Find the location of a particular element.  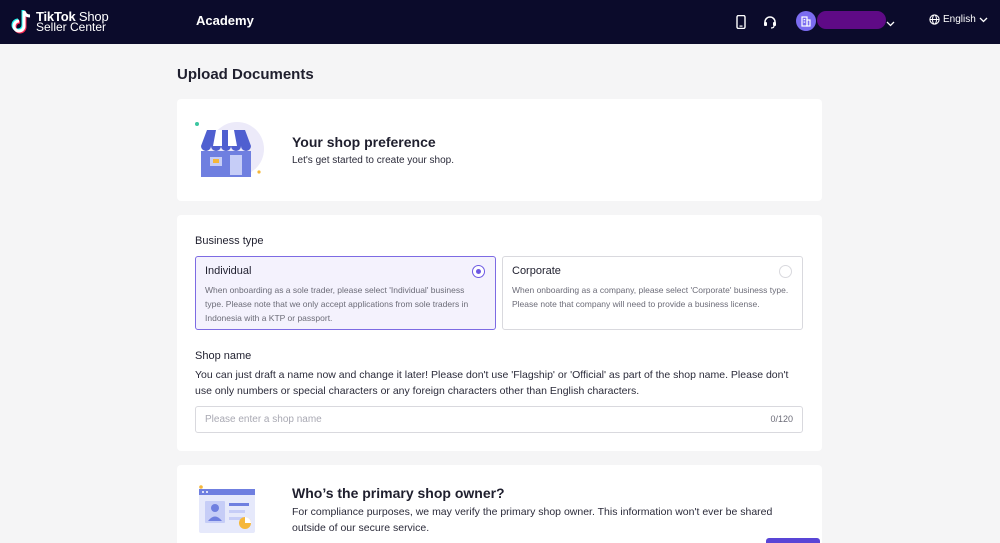

character-counter: 0/120 is located at coordinates (781, 419).